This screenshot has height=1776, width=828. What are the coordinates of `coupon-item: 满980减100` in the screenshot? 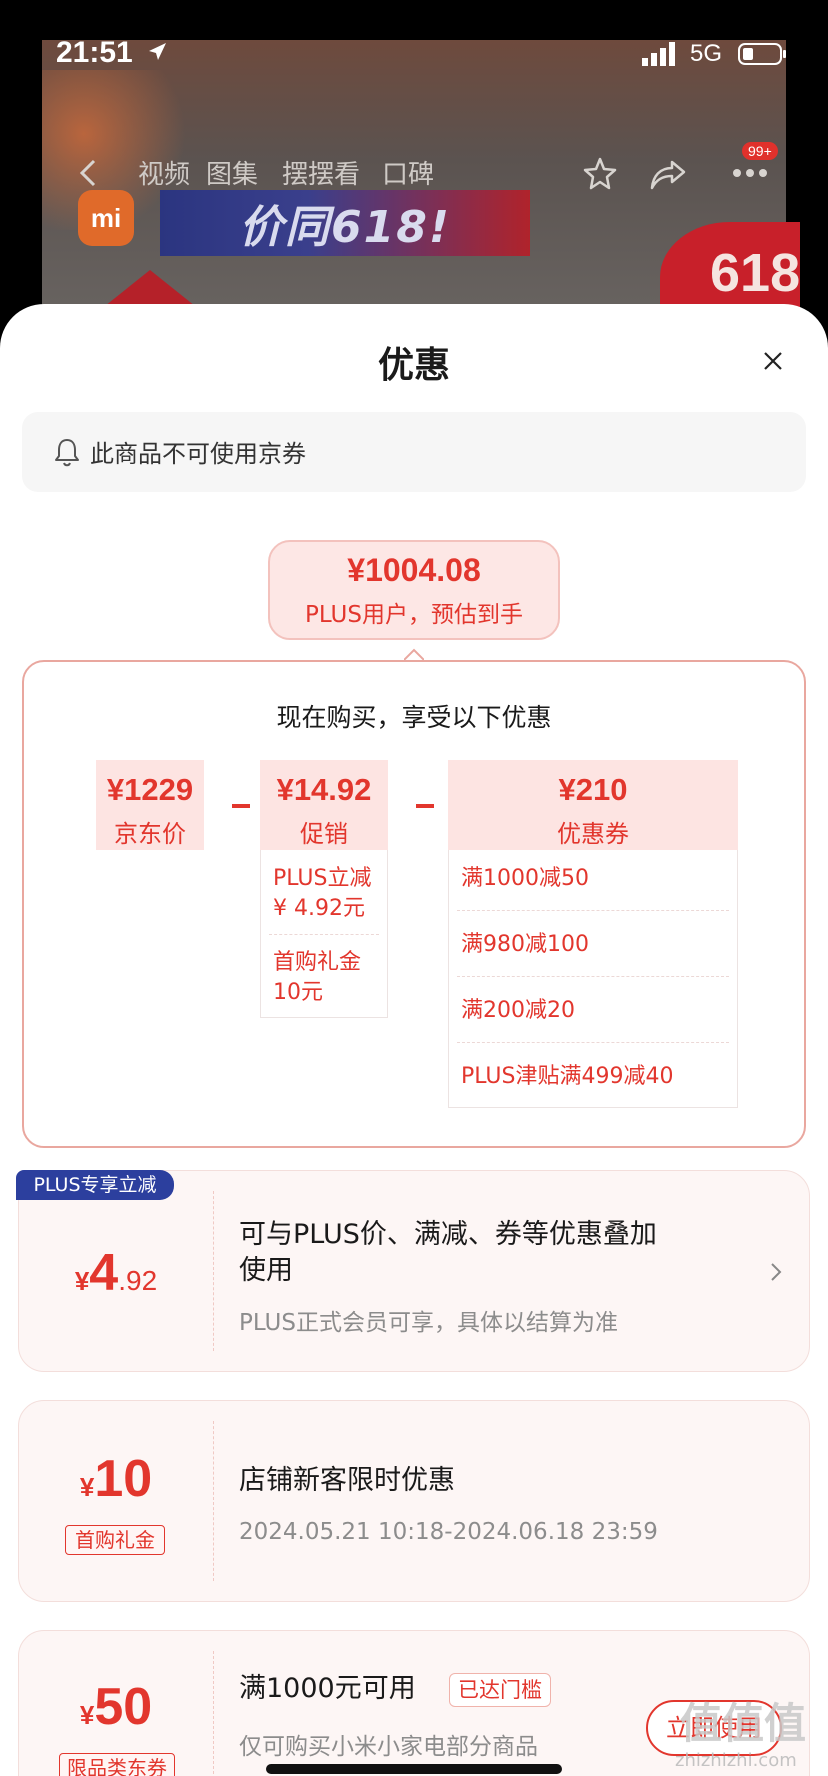 It's located at (525, 944).